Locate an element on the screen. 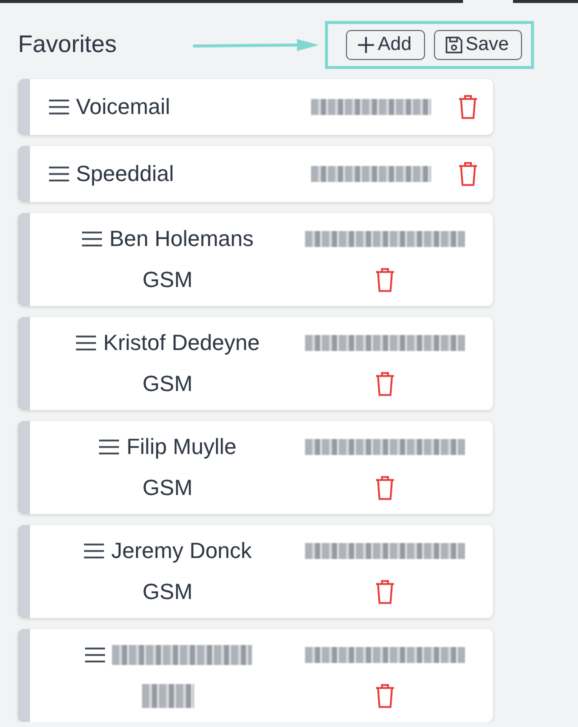 The height and width of the screenshot is (727, 578). contact-name: Jeremy Donck is located at coordinates (181, 551).